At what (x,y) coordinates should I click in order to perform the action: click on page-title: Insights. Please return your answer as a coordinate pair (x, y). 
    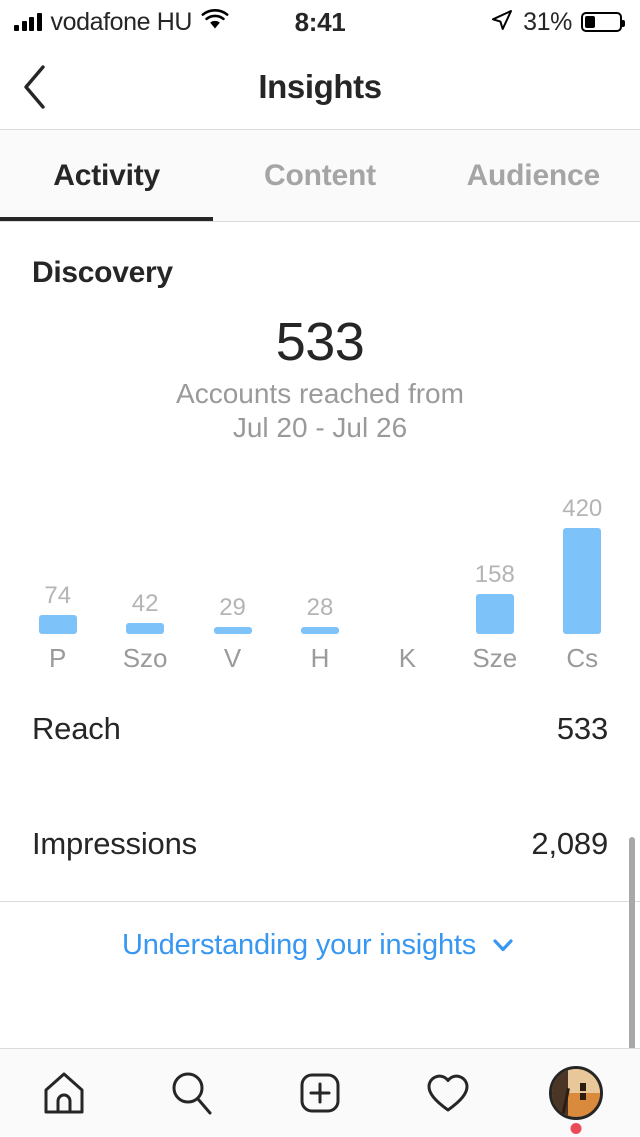
    Looking at the image, I should click on (320, 86).